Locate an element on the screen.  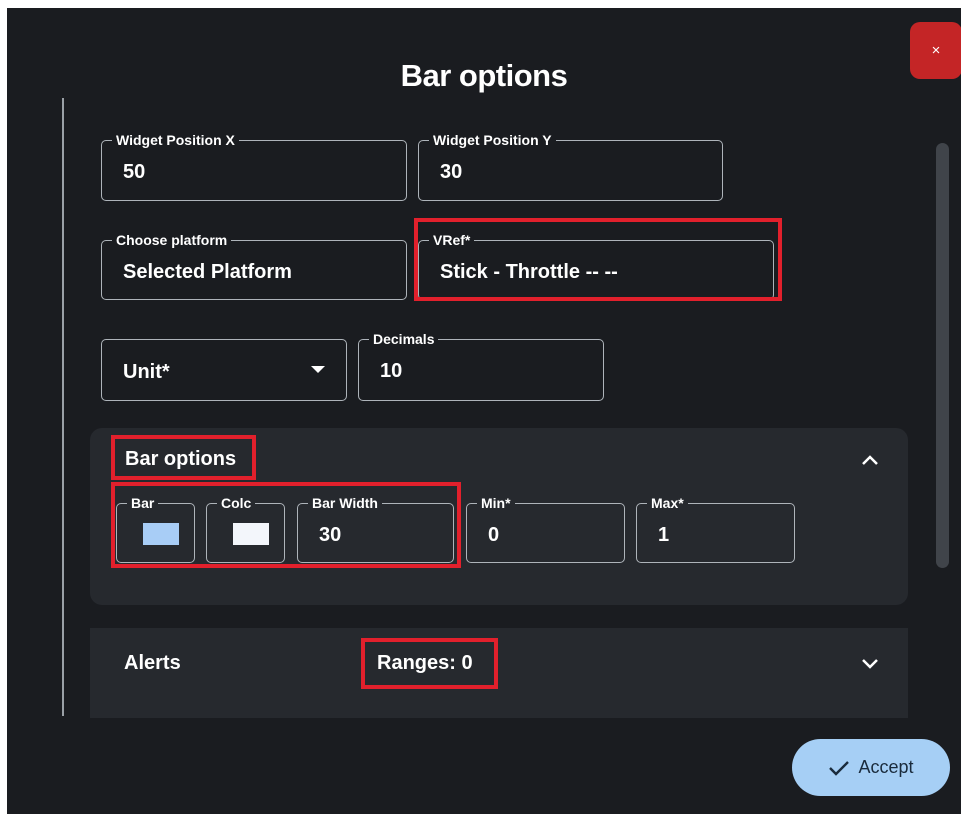
scrollbar is located at coordinates (942, 355).